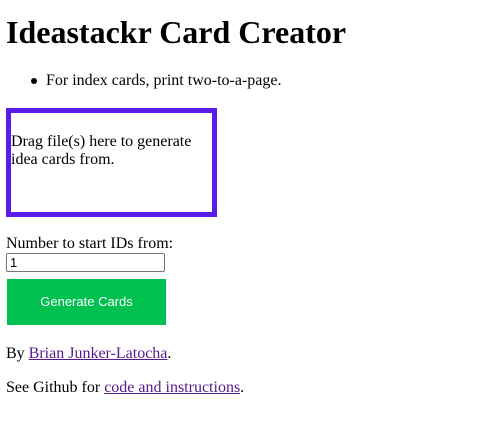 The height and width of the screenshot is (427, 480). Describe the element at coordinates (85, 262) in the screenshot. I see `start-id-input` at that location.